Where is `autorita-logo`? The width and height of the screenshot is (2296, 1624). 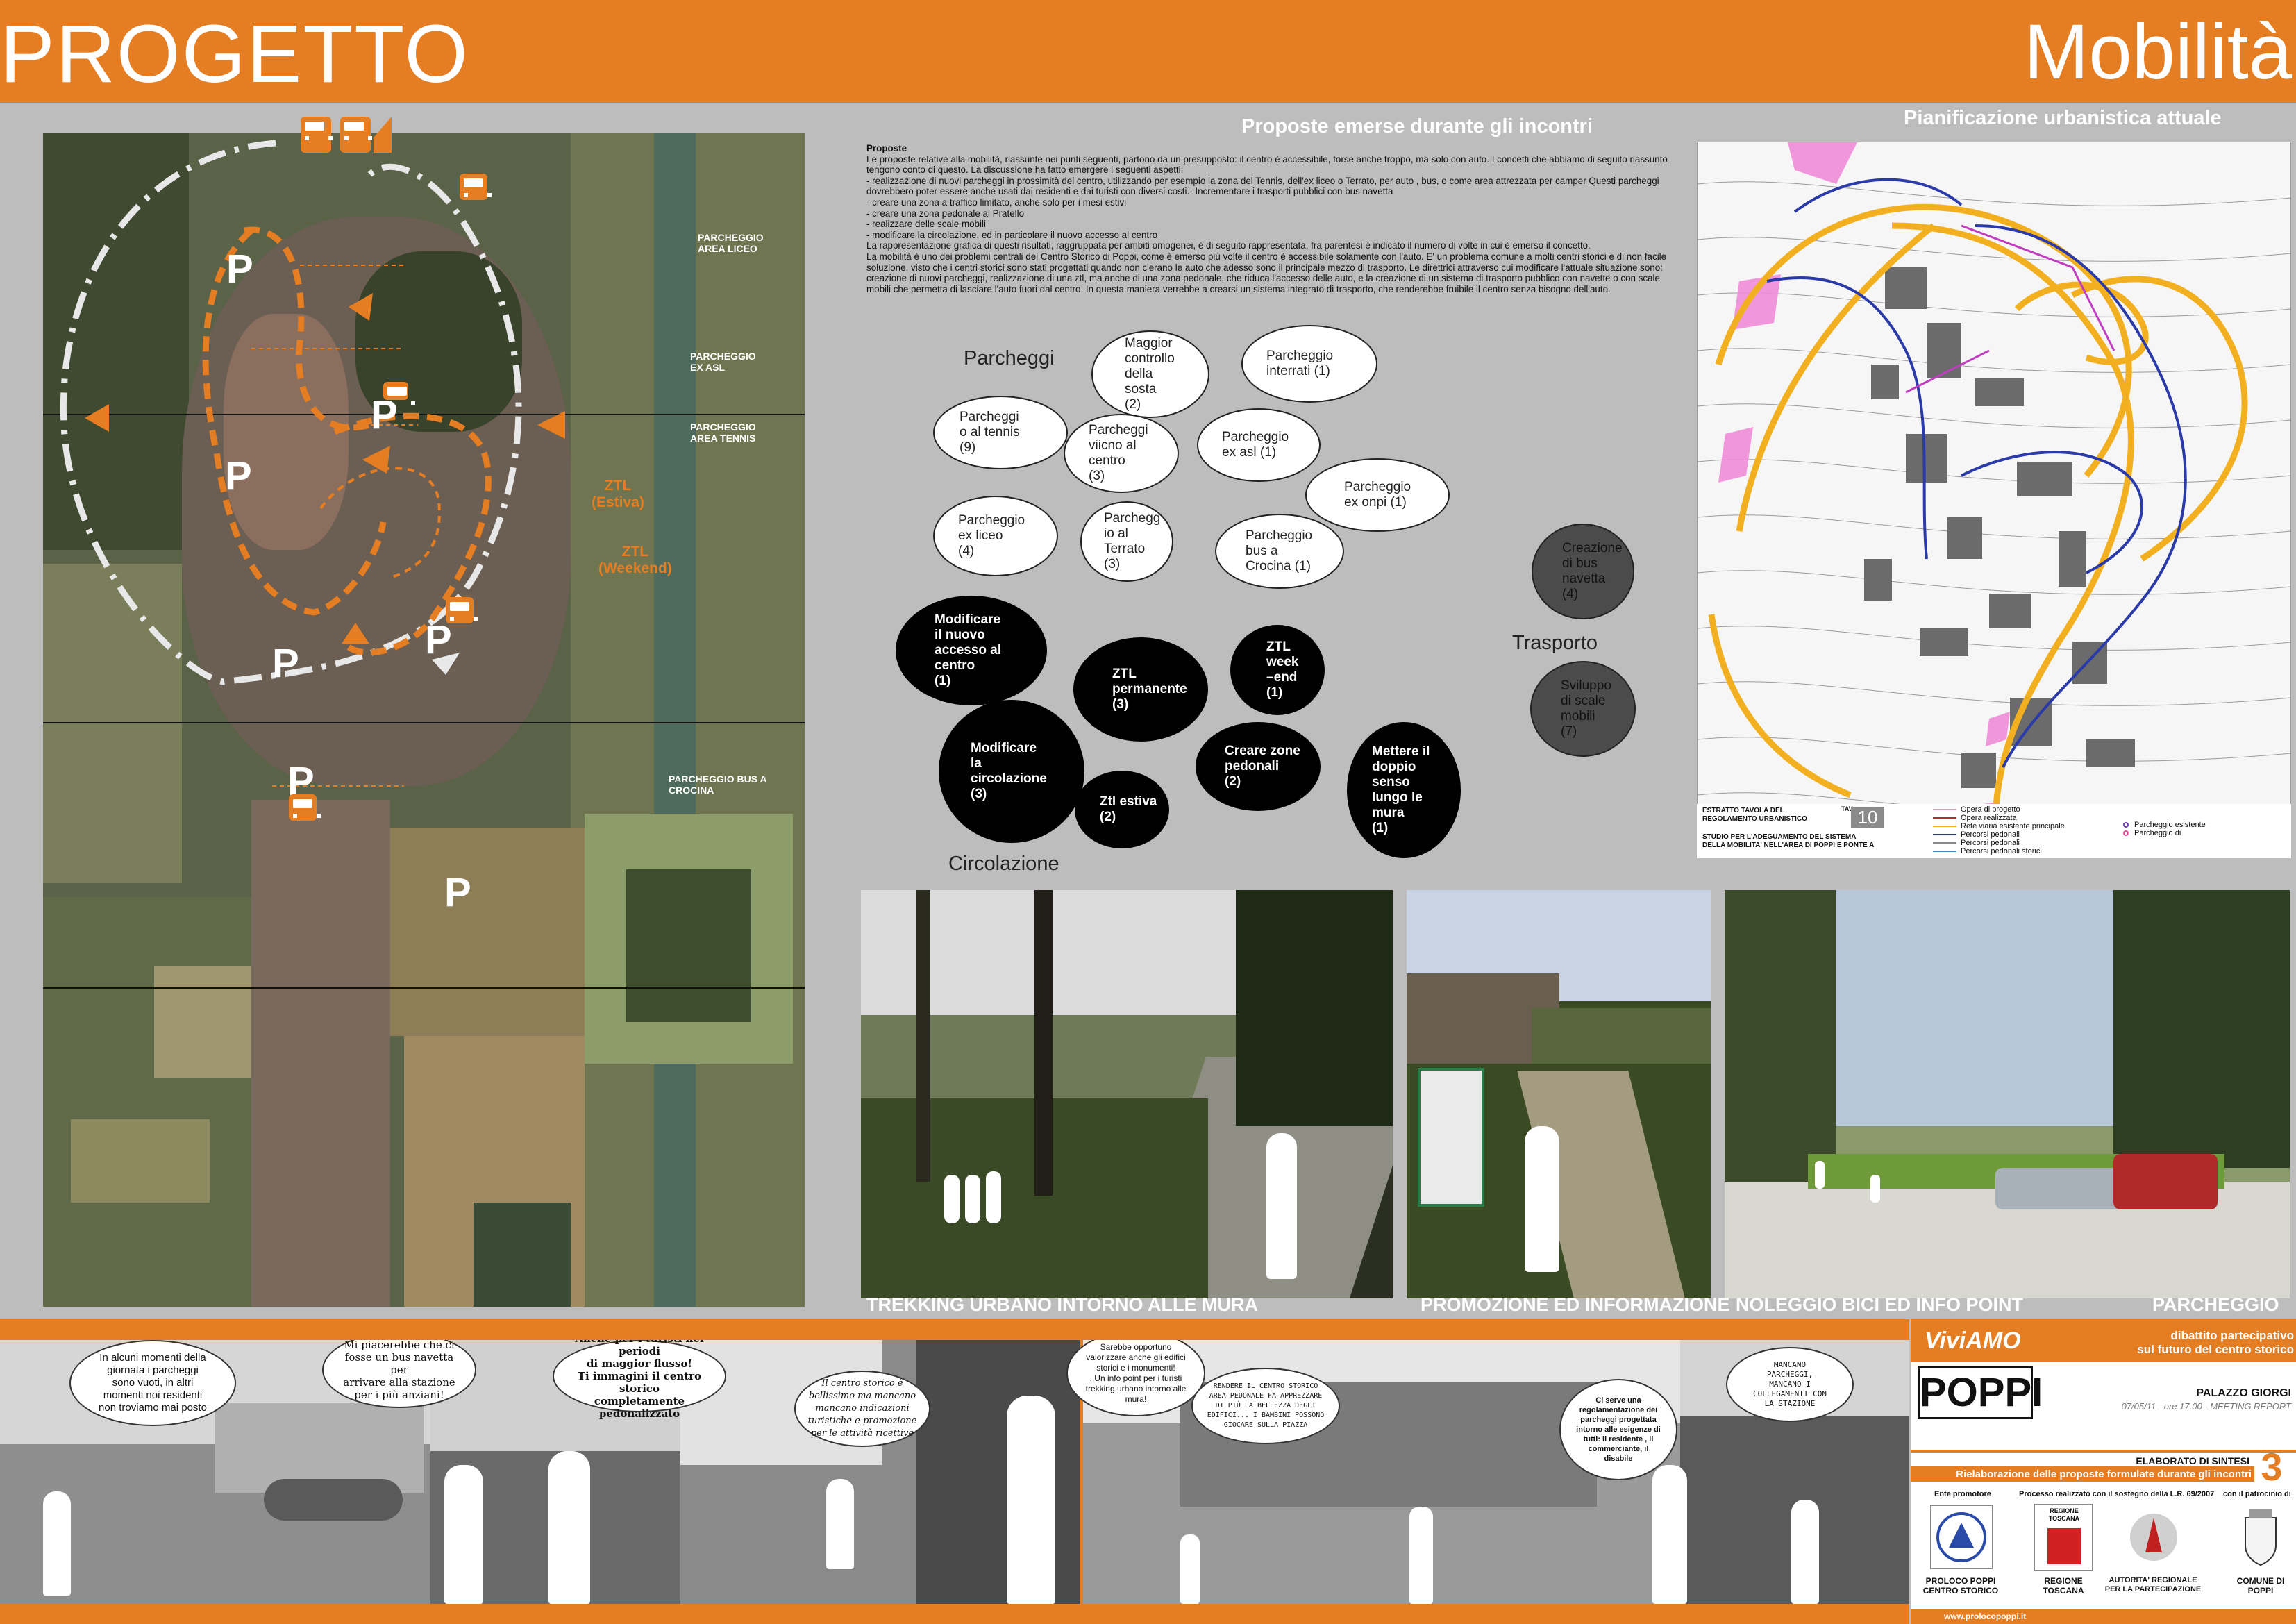 autorita-logo is located at coordinates (2154, 1538).